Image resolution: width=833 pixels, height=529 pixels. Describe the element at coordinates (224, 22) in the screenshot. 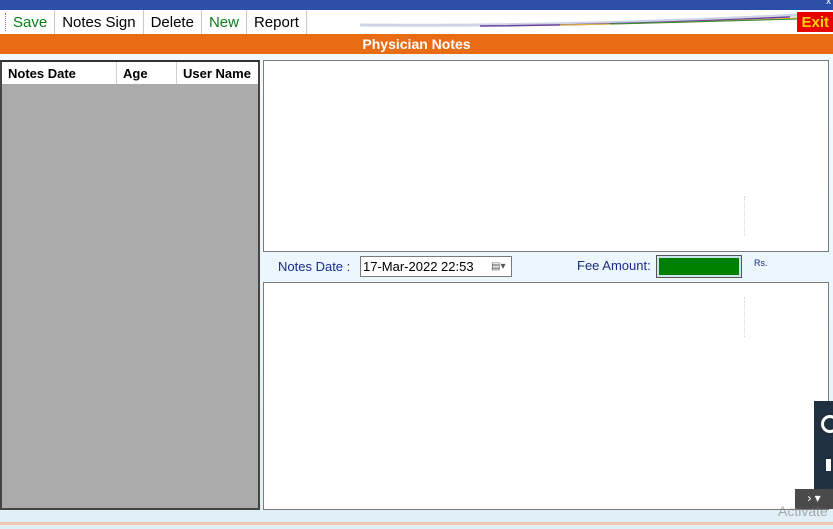

I see `new-button: New` at that location.